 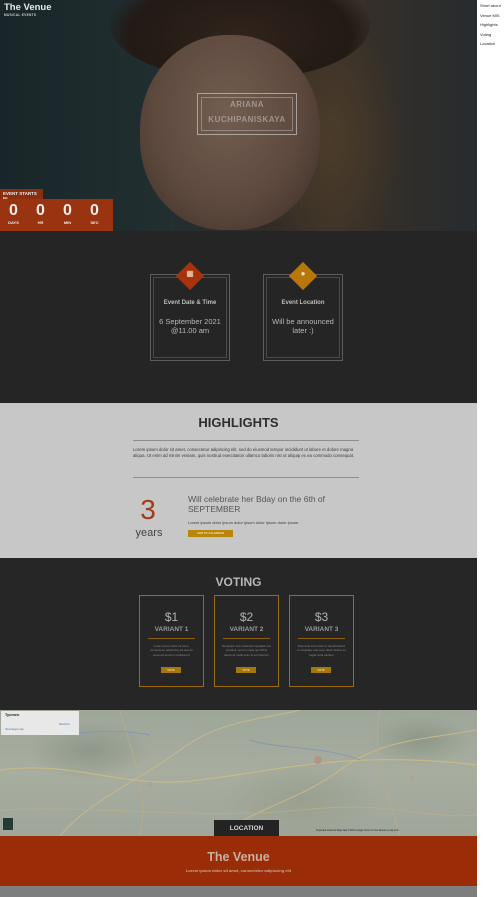 I want to click on vote-price: $2, so click(x=246, y=617).